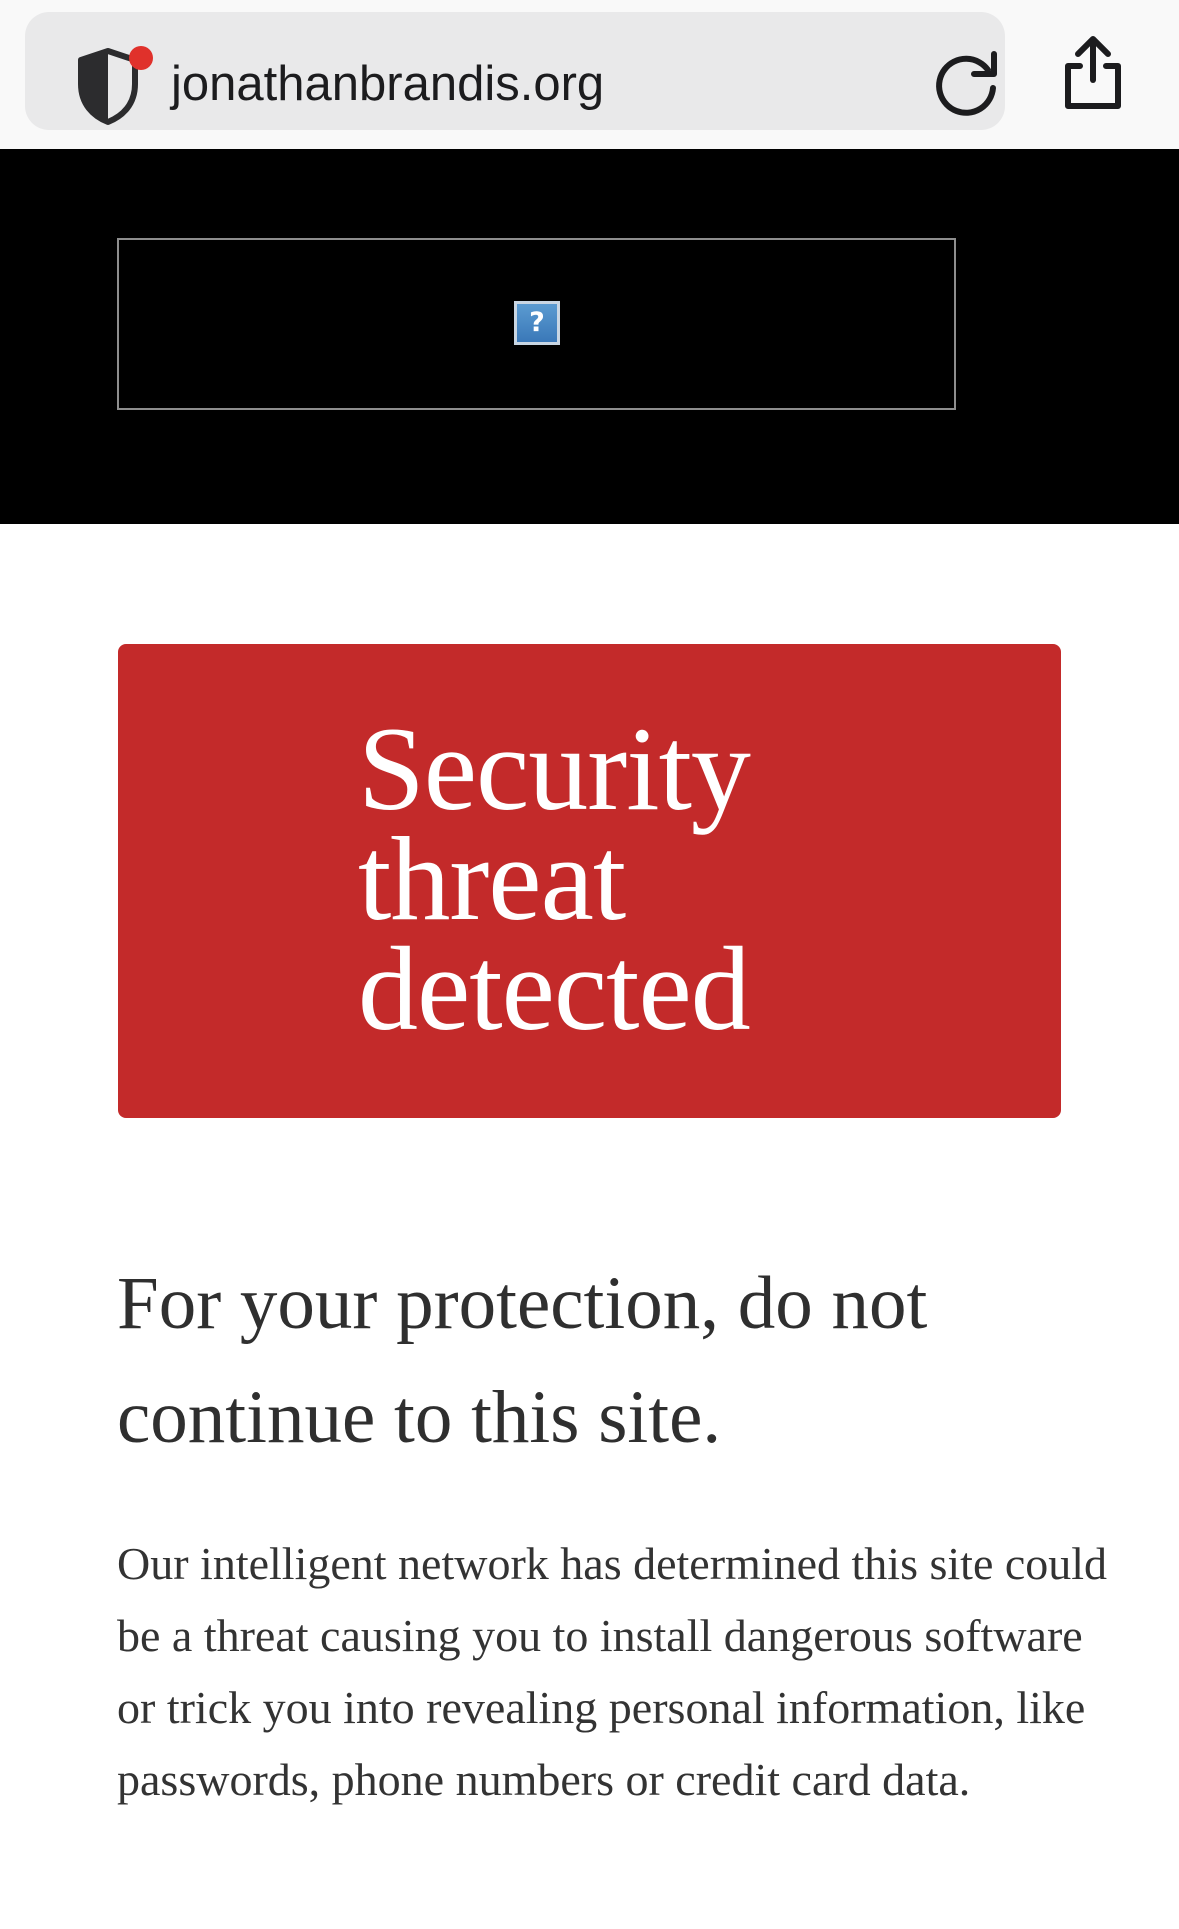 This screenshot has width=1179, height=1929. What do you see at coordinates (387, 84) in the screenshot?
I see `url-text: jonathanbrandis.org` at bounding box center [387, 84].